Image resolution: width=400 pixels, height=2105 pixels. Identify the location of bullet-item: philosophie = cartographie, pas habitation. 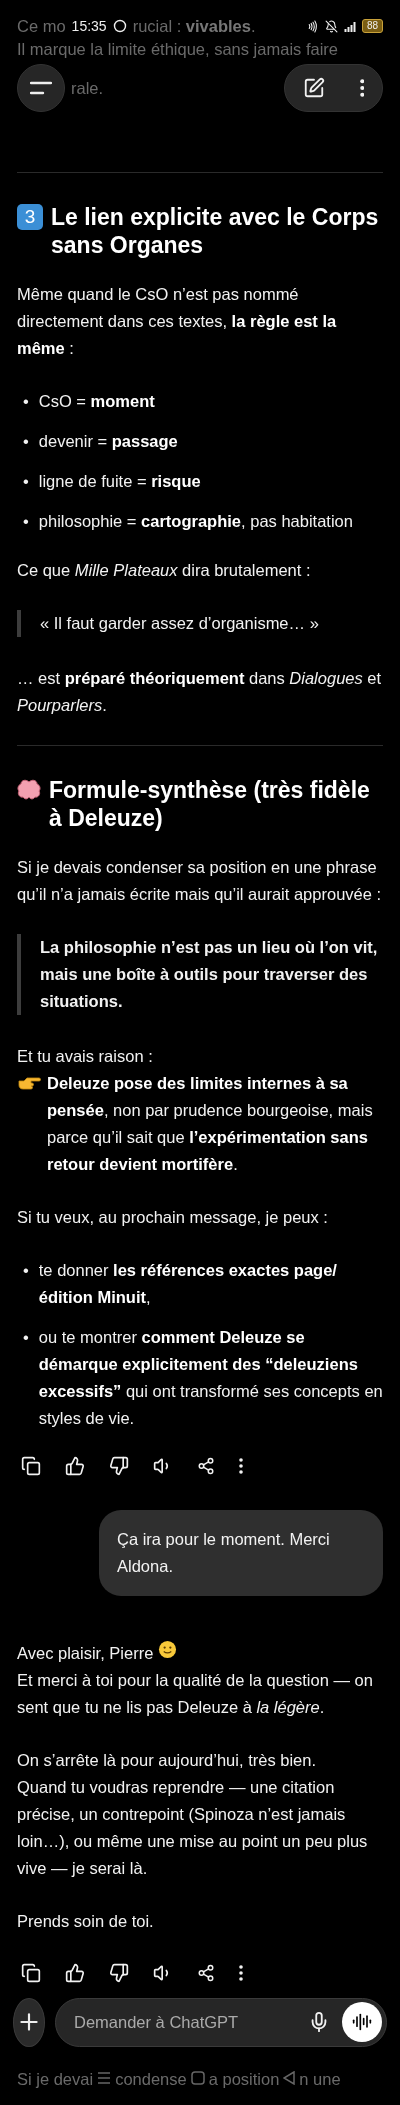
(195, 521).